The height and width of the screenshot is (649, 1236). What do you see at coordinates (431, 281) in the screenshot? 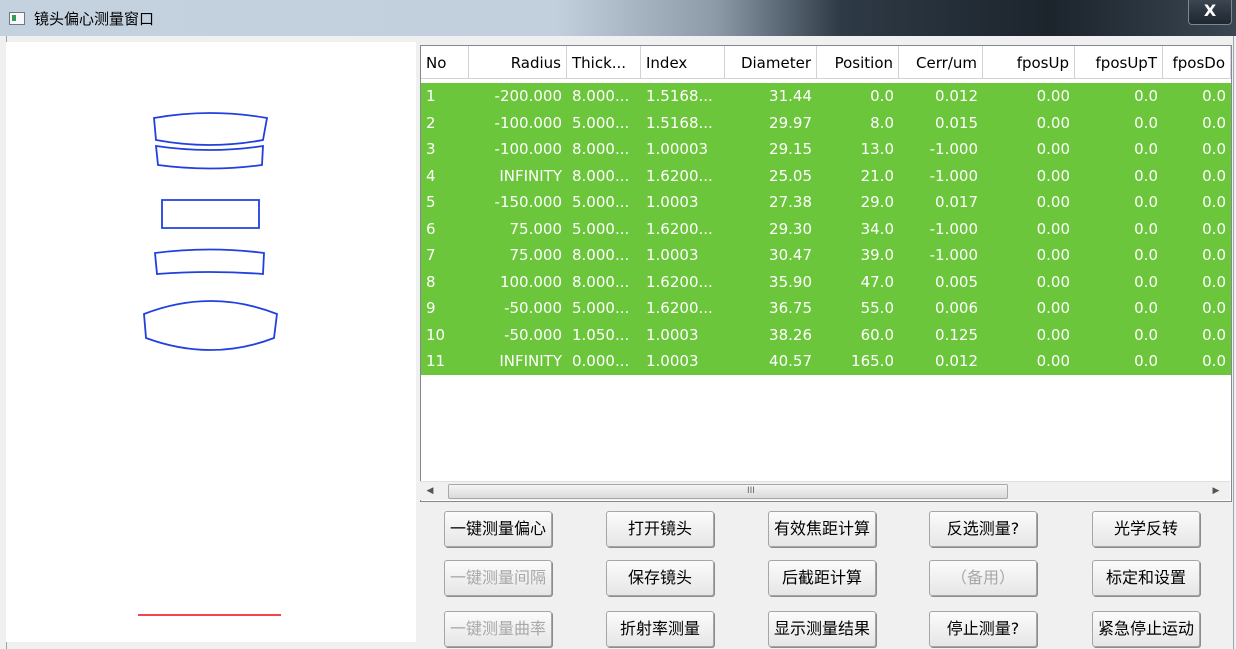
I see `table-cell: 8` at bounding box center [431, 281].